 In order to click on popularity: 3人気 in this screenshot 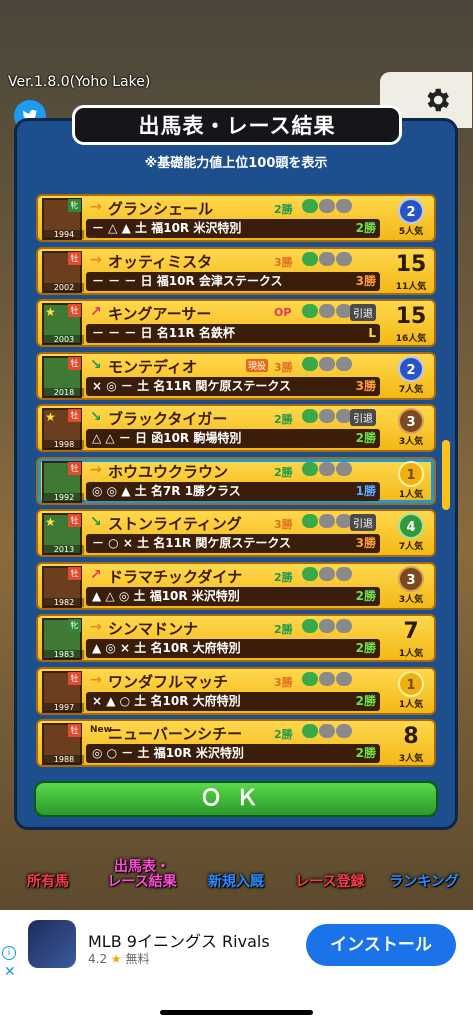, I will do `click(411, 442)`.